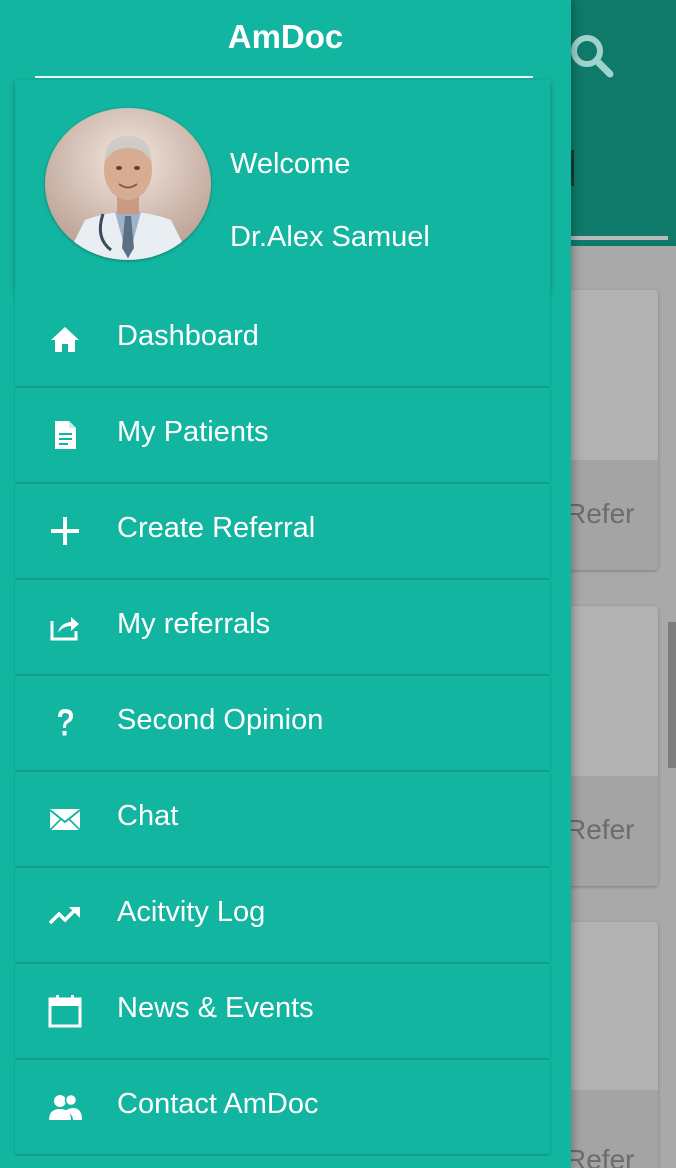 The width and height of the screenshot is (676, 1168). I want to click on menu-item-dashboard: Dashboard, so click(282, 339).